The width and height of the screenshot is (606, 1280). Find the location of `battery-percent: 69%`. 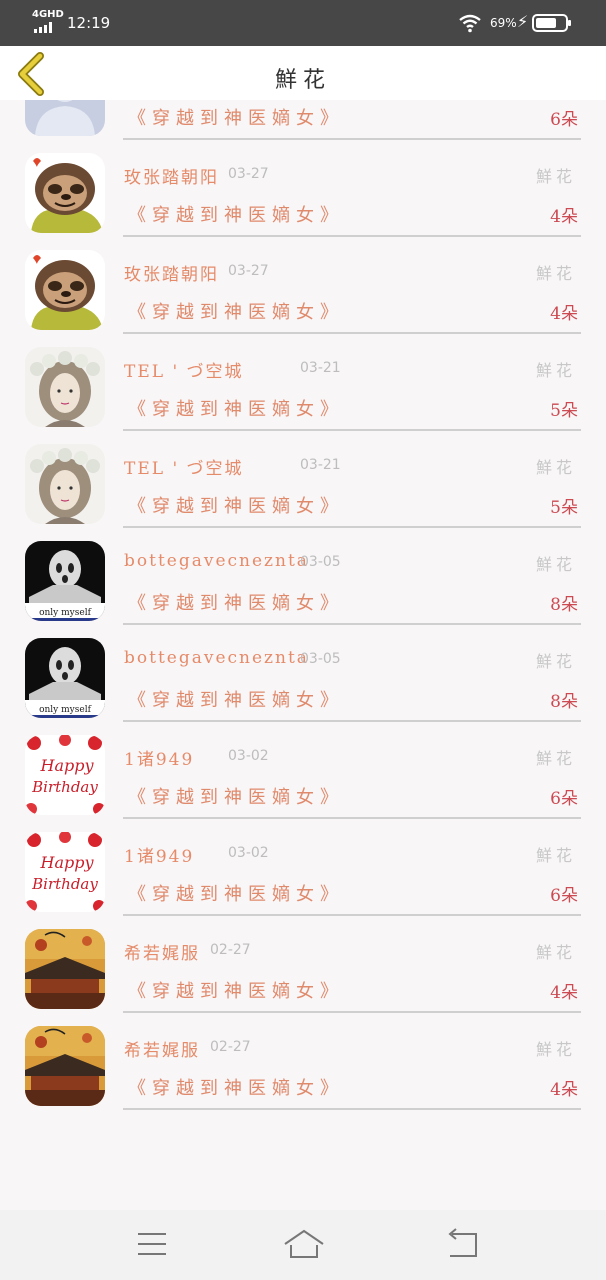

battery-percent: 69% is located at coordinates (503, 23).